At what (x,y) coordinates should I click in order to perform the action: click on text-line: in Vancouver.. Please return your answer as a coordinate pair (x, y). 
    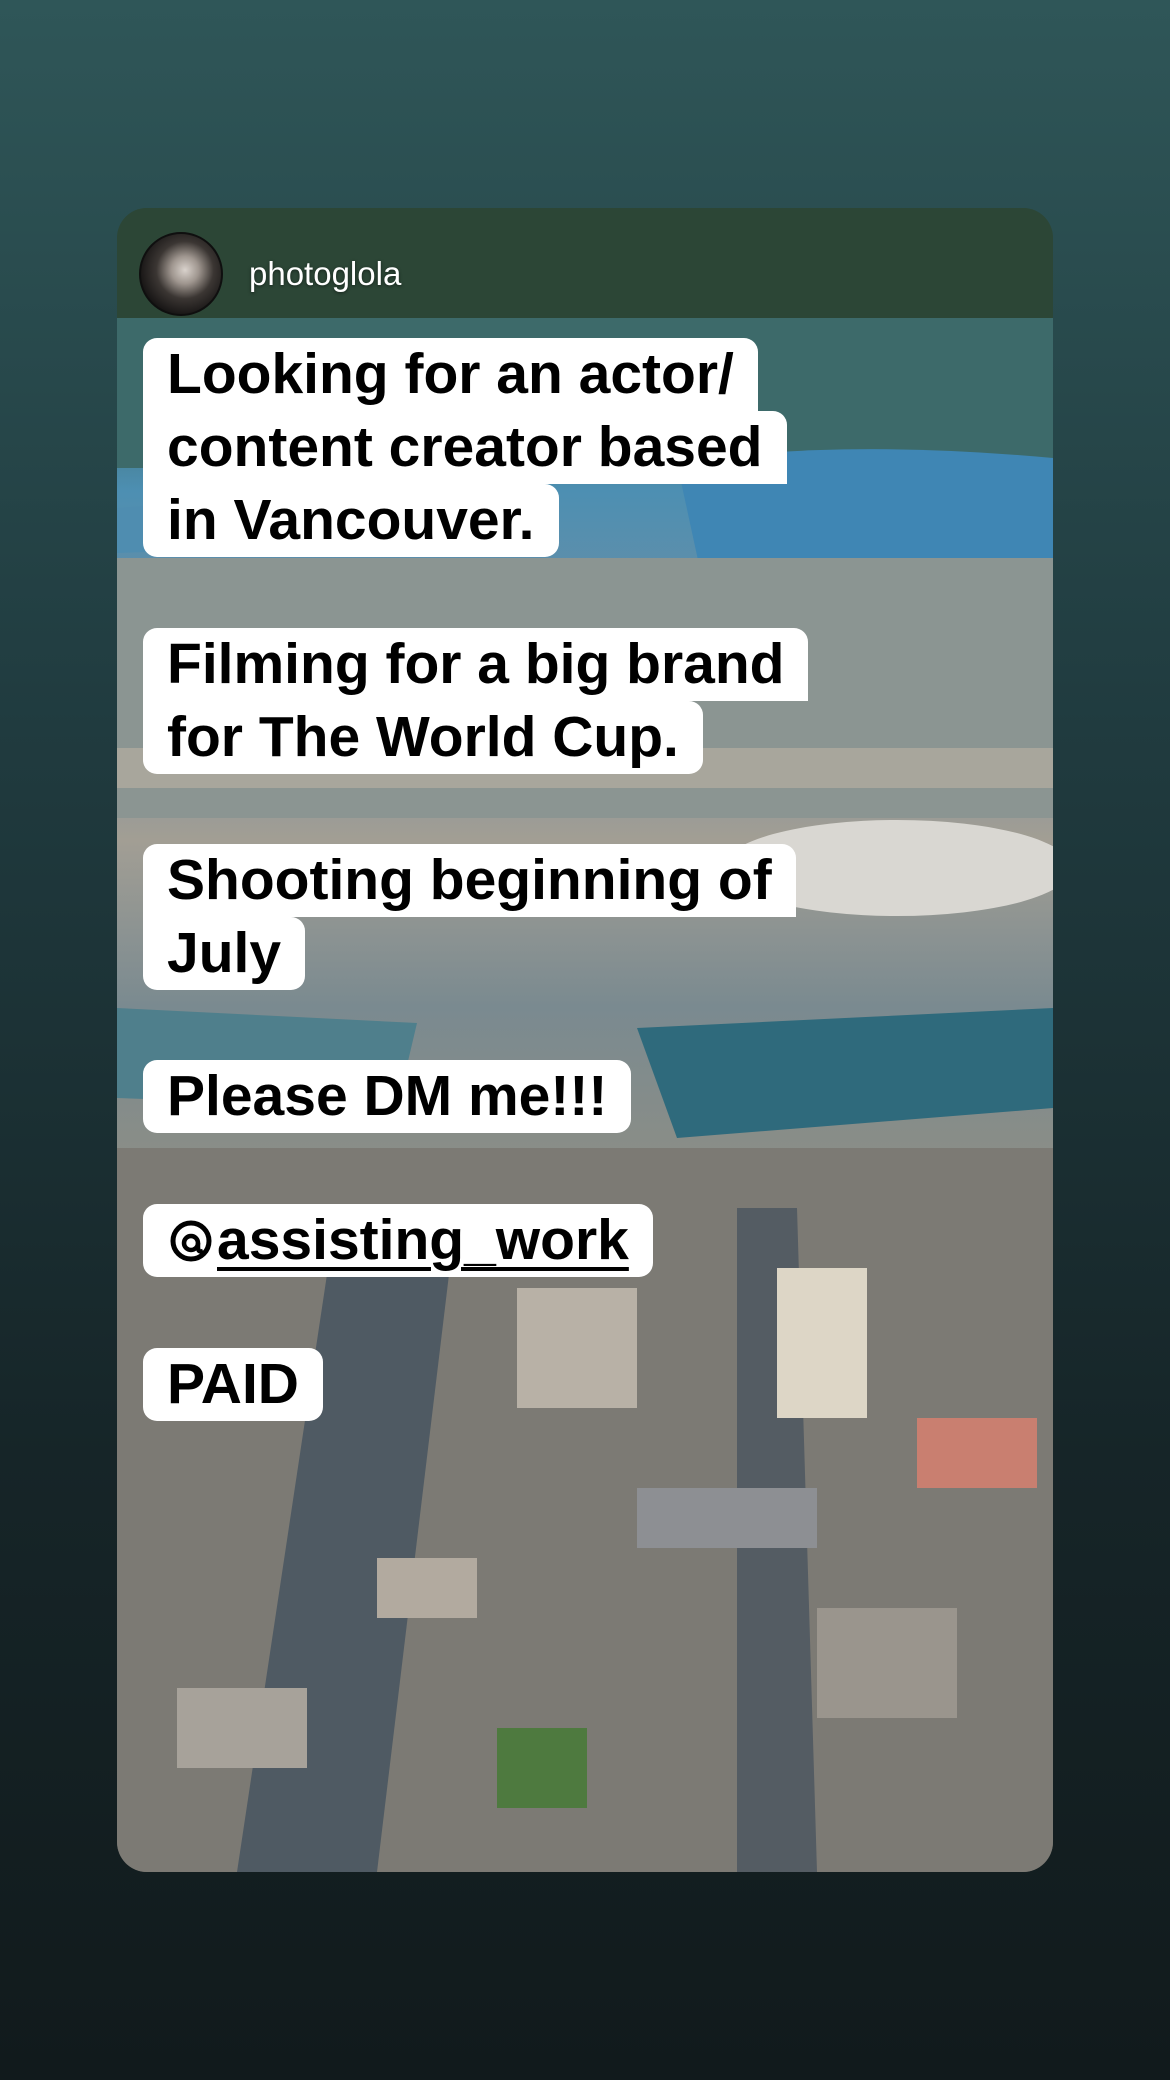
    Looking at the image, I should click on (351, 520).